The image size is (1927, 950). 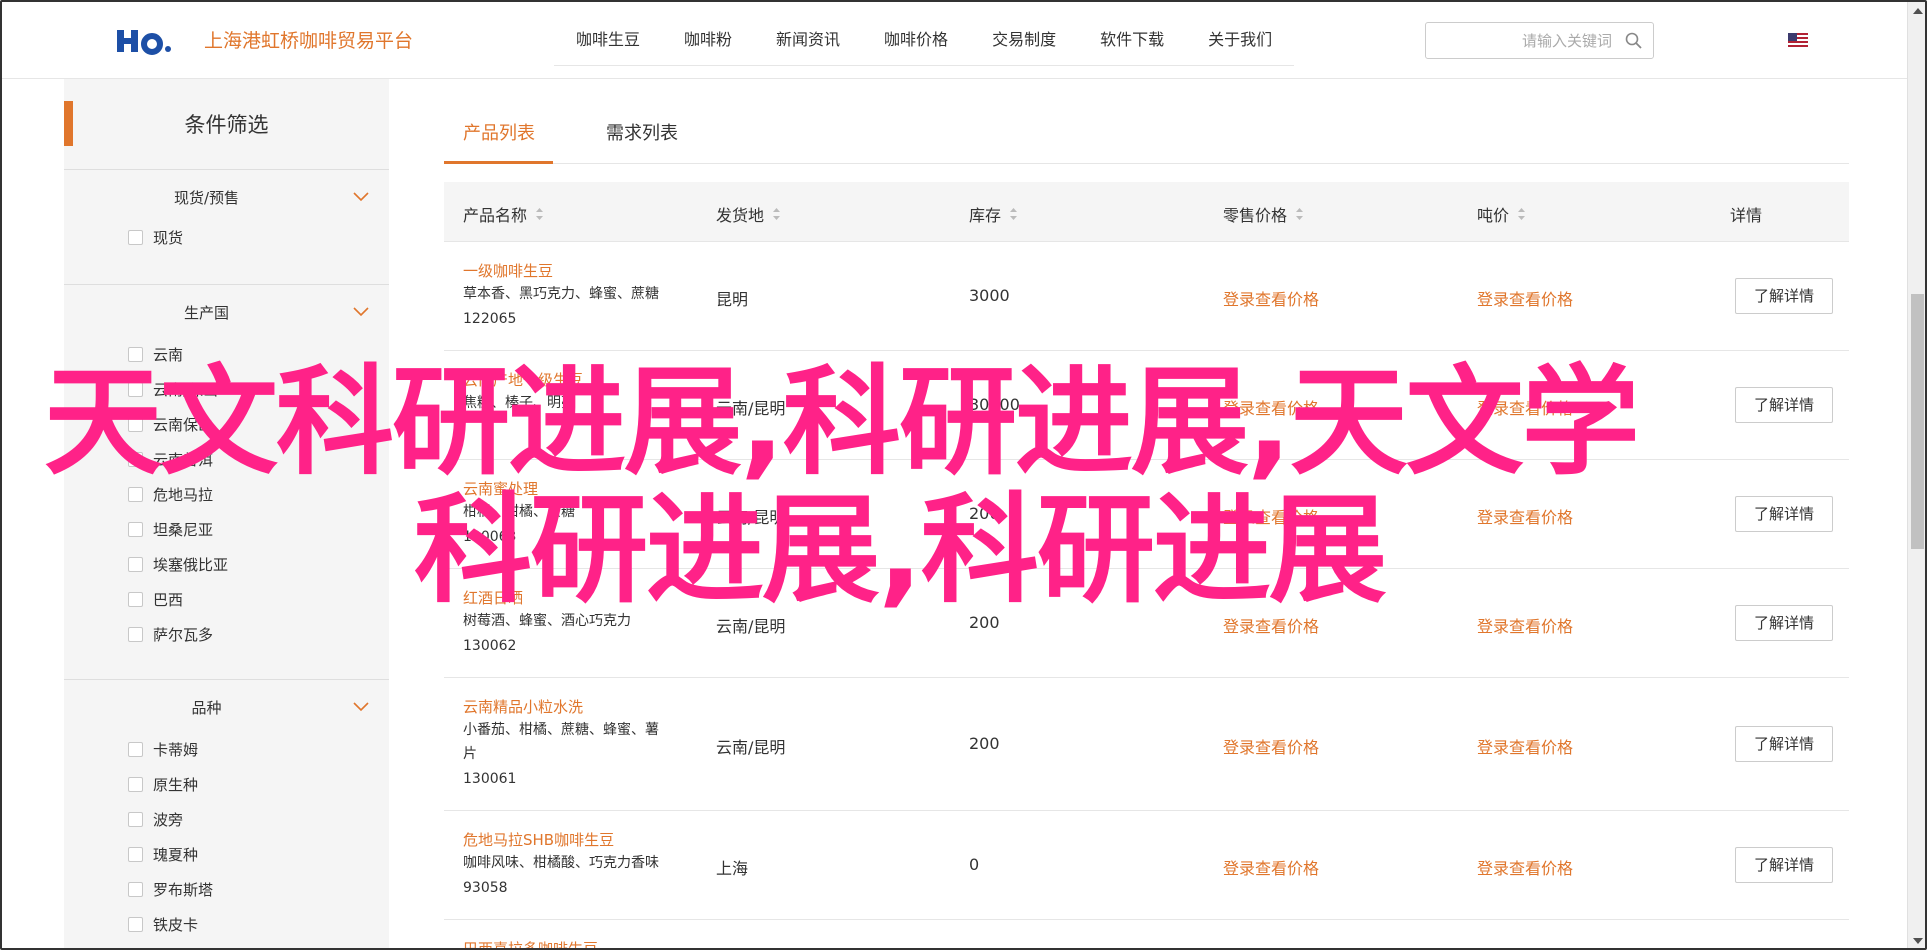 What do you see at coordinates (530, 943) in the screenshot?
I see `product-name-link: 巴西喜拉多咖啡生豆` at bounding box center [530, 943].